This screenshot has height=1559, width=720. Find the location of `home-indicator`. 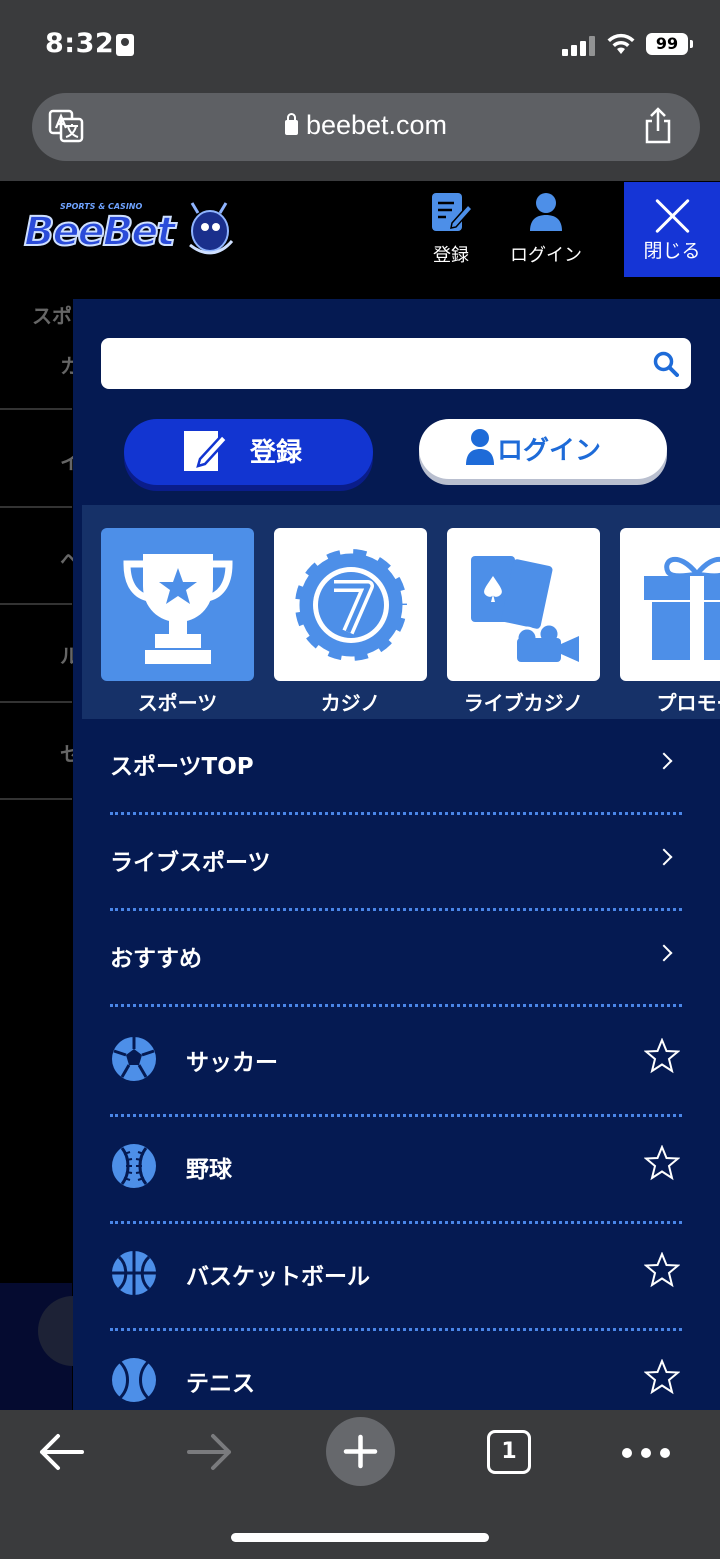

home-indicator is located at coordinates (360, 1537).